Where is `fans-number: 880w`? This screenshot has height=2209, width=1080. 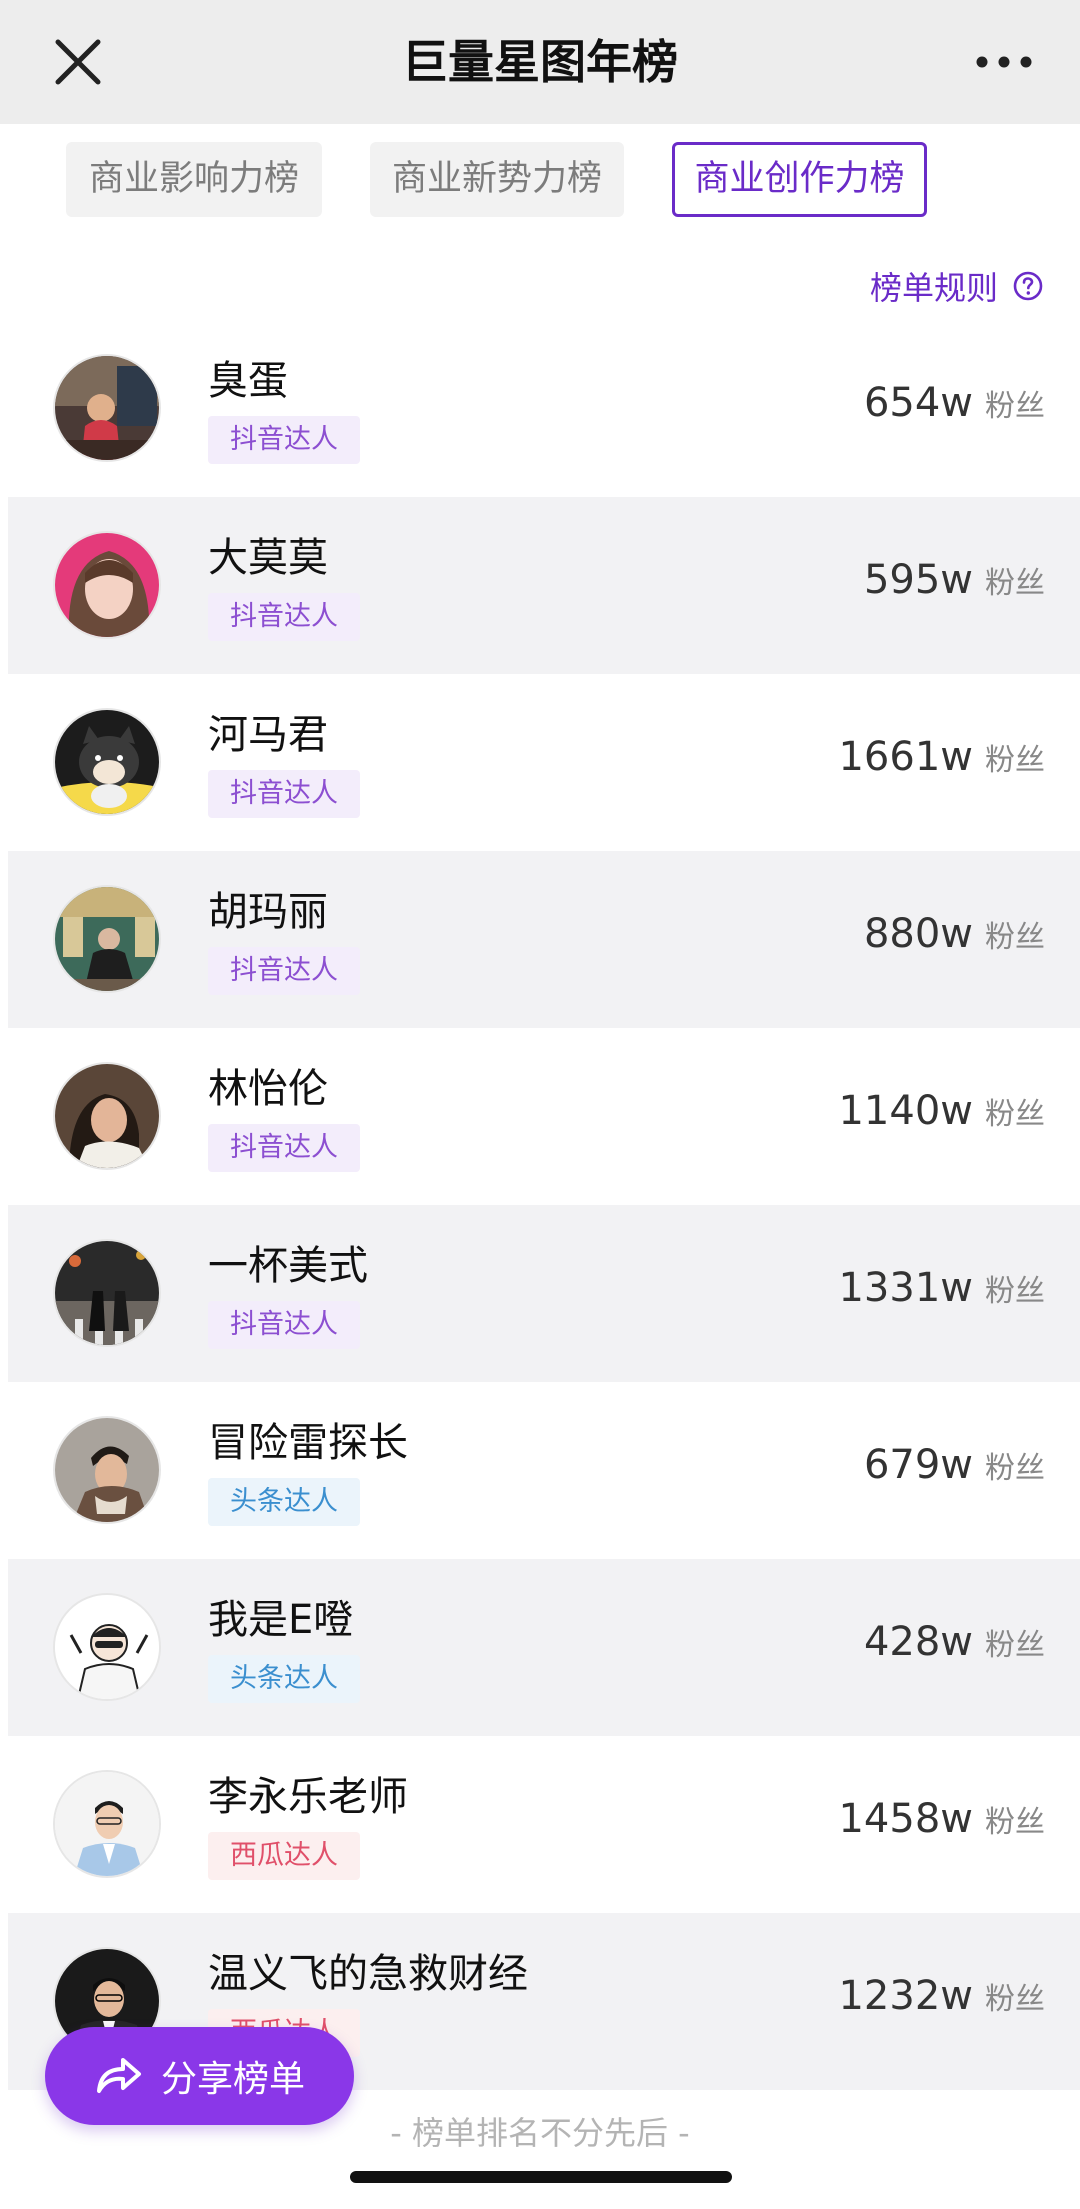
fans-number: 880w is located at coordinates (918, 934).